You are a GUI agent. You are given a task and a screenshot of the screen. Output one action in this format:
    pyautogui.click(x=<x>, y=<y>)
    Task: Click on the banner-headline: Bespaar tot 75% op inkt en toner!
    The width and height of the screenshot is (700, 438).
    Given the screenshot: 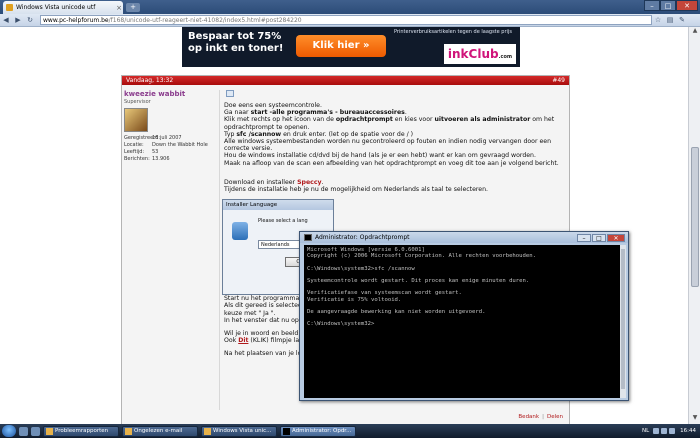 What is the action you would take?
    pyautogui.click(x=236, y=42)
    